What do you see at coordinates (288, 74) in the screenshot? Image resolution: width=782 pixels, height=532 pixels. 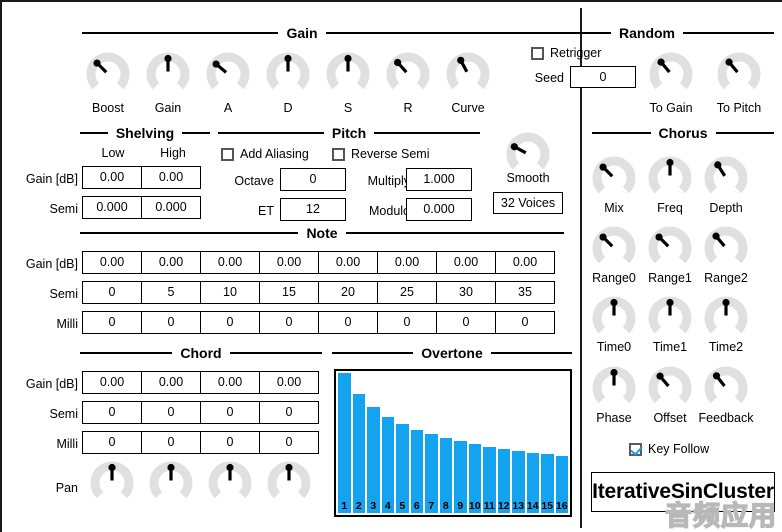 I see `knob-decay` at bounding box center [288, 74].